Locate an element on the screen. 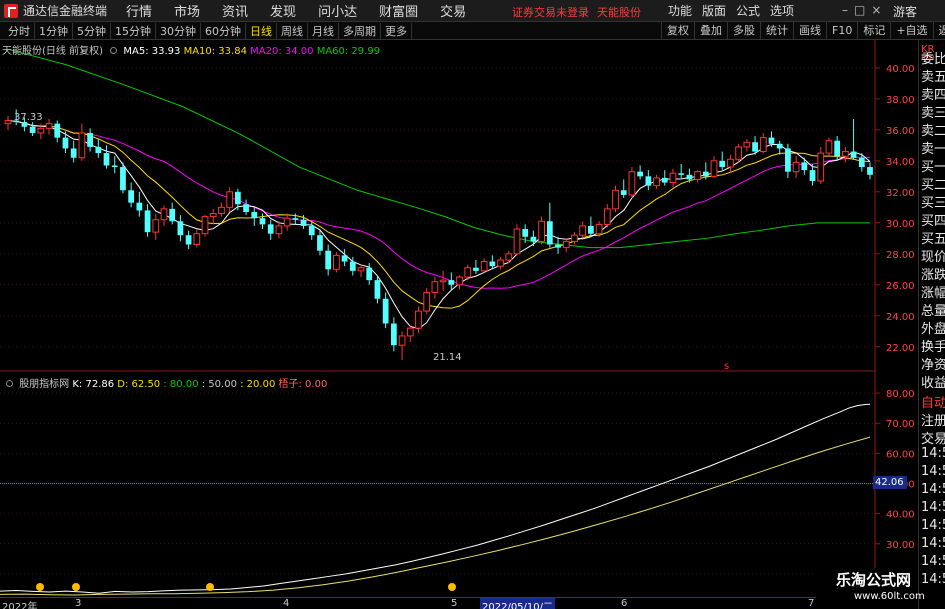 This screenshot has height=609, width=945. quote-net-assets: 净资 is located at coordinates (933, 365).